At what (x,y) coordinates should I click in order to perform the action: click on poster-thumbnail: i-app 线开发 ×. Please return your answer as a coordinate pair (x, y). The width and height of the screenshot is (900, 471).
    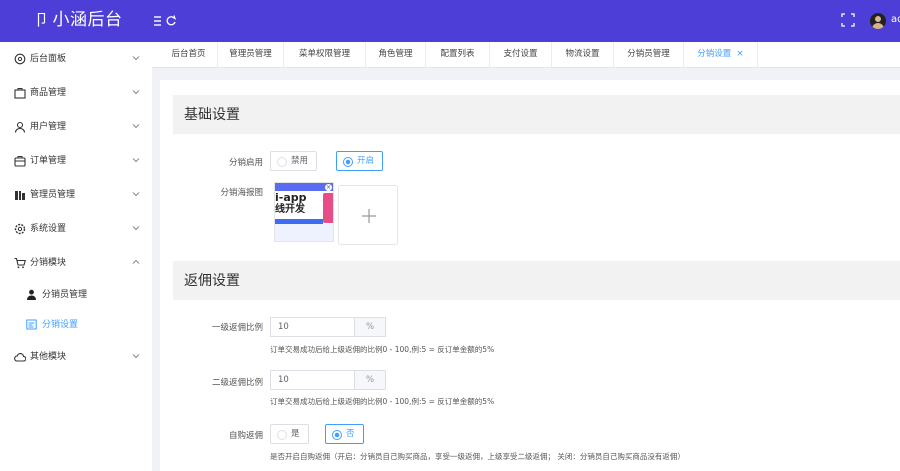
    Looking at the image, I should click on (304, 212).